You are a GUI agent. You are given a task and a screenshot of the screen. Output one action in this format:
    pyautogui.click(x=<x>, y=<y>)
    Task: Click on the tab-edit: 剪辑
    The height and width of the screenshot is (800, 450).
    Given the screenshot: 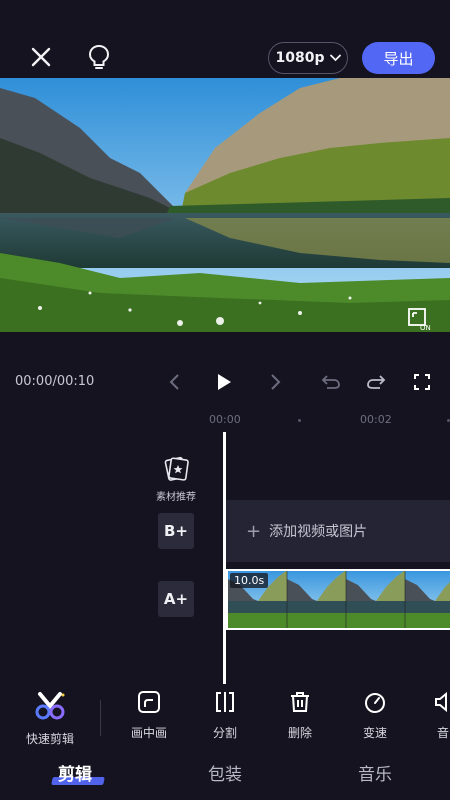 What is the action you would take?
    pyautogui.click(x=75, y=772)
    